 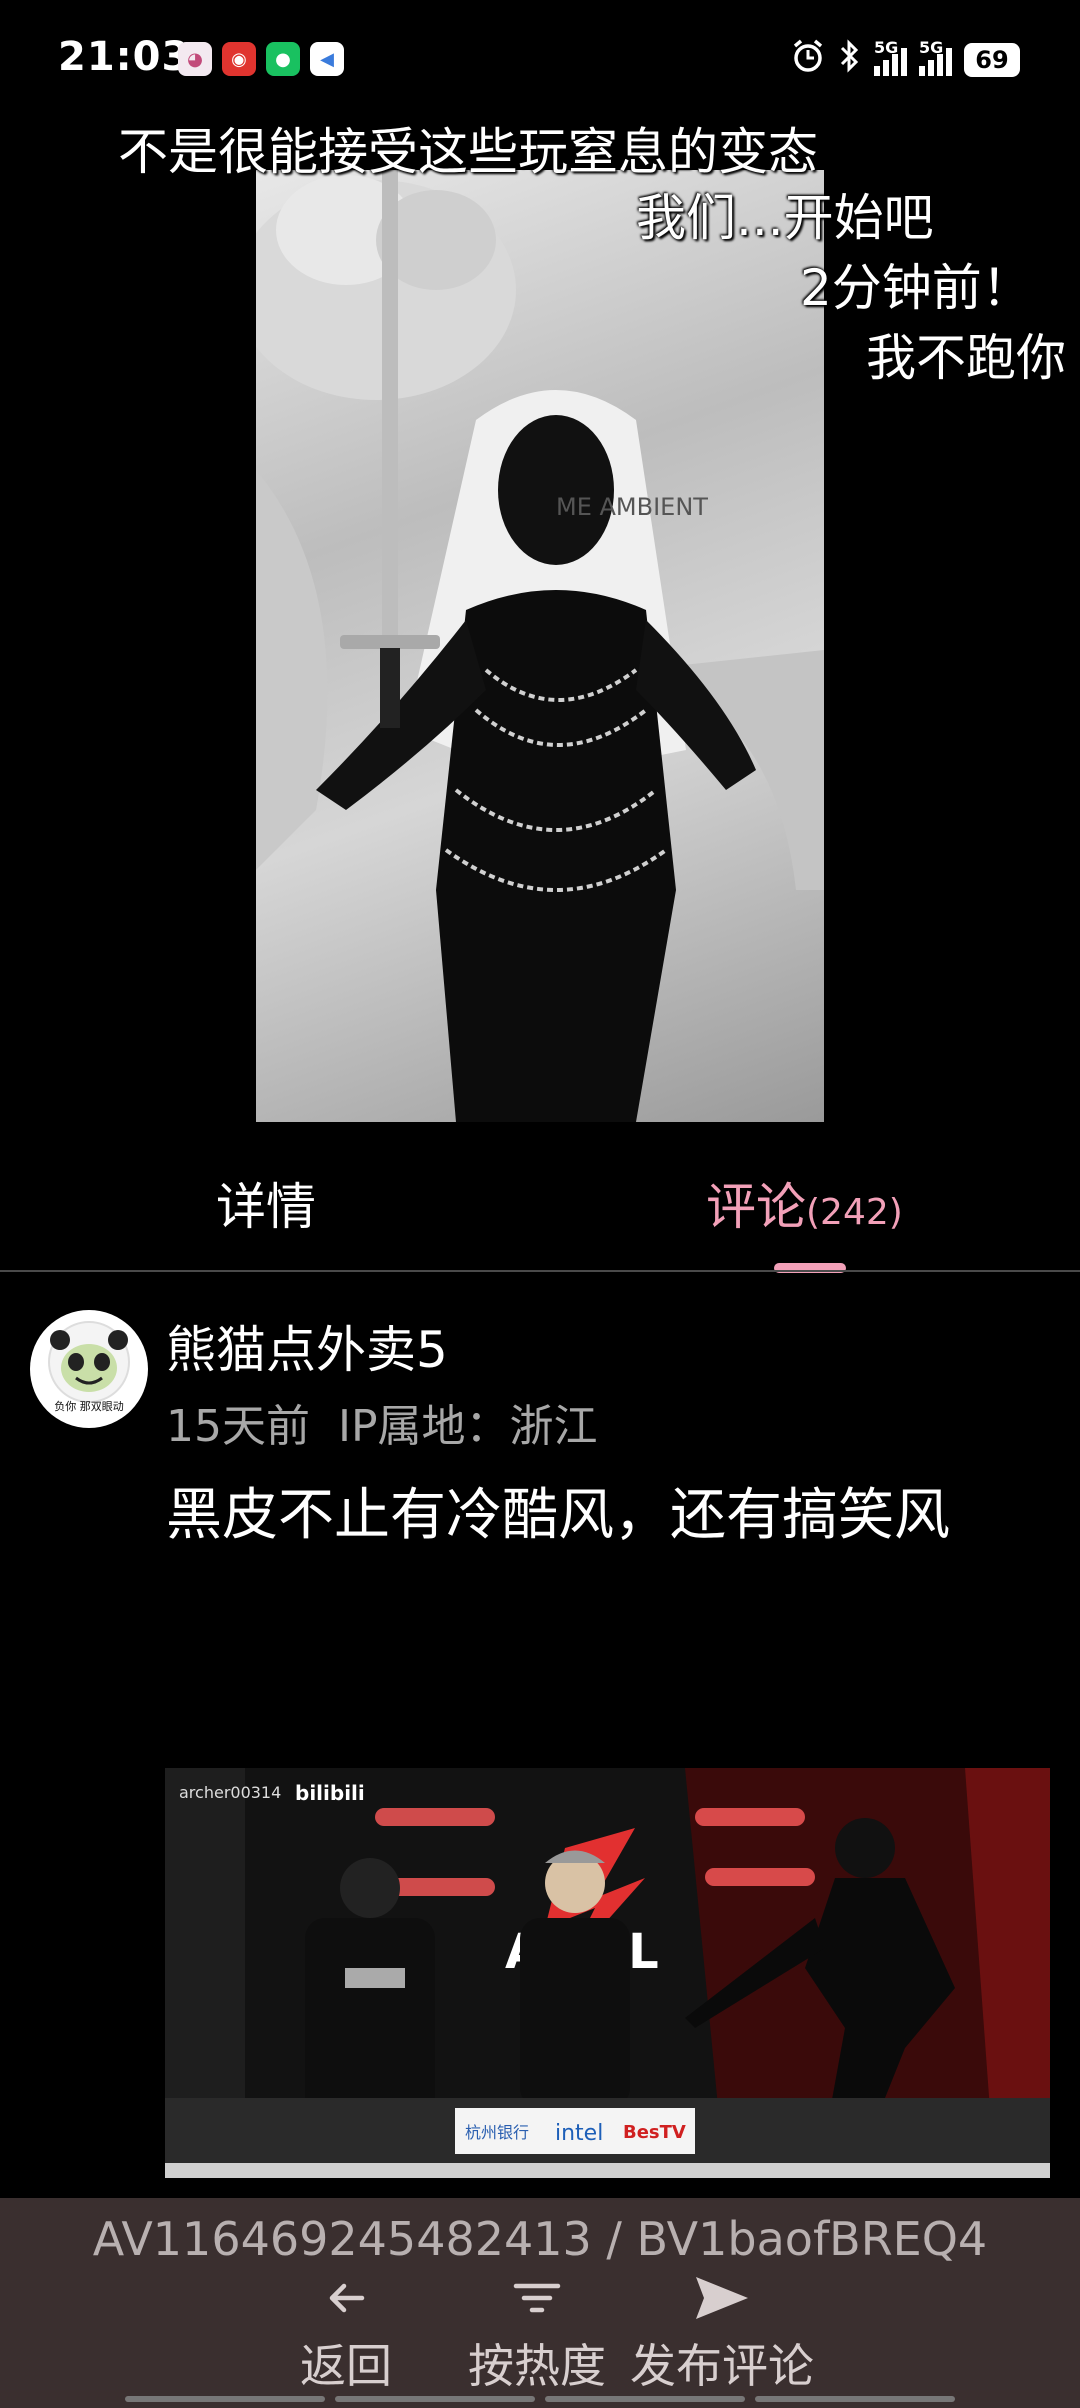 I want to click on tab-bar: 详情 评论(242), so click(x=540, y=1202).